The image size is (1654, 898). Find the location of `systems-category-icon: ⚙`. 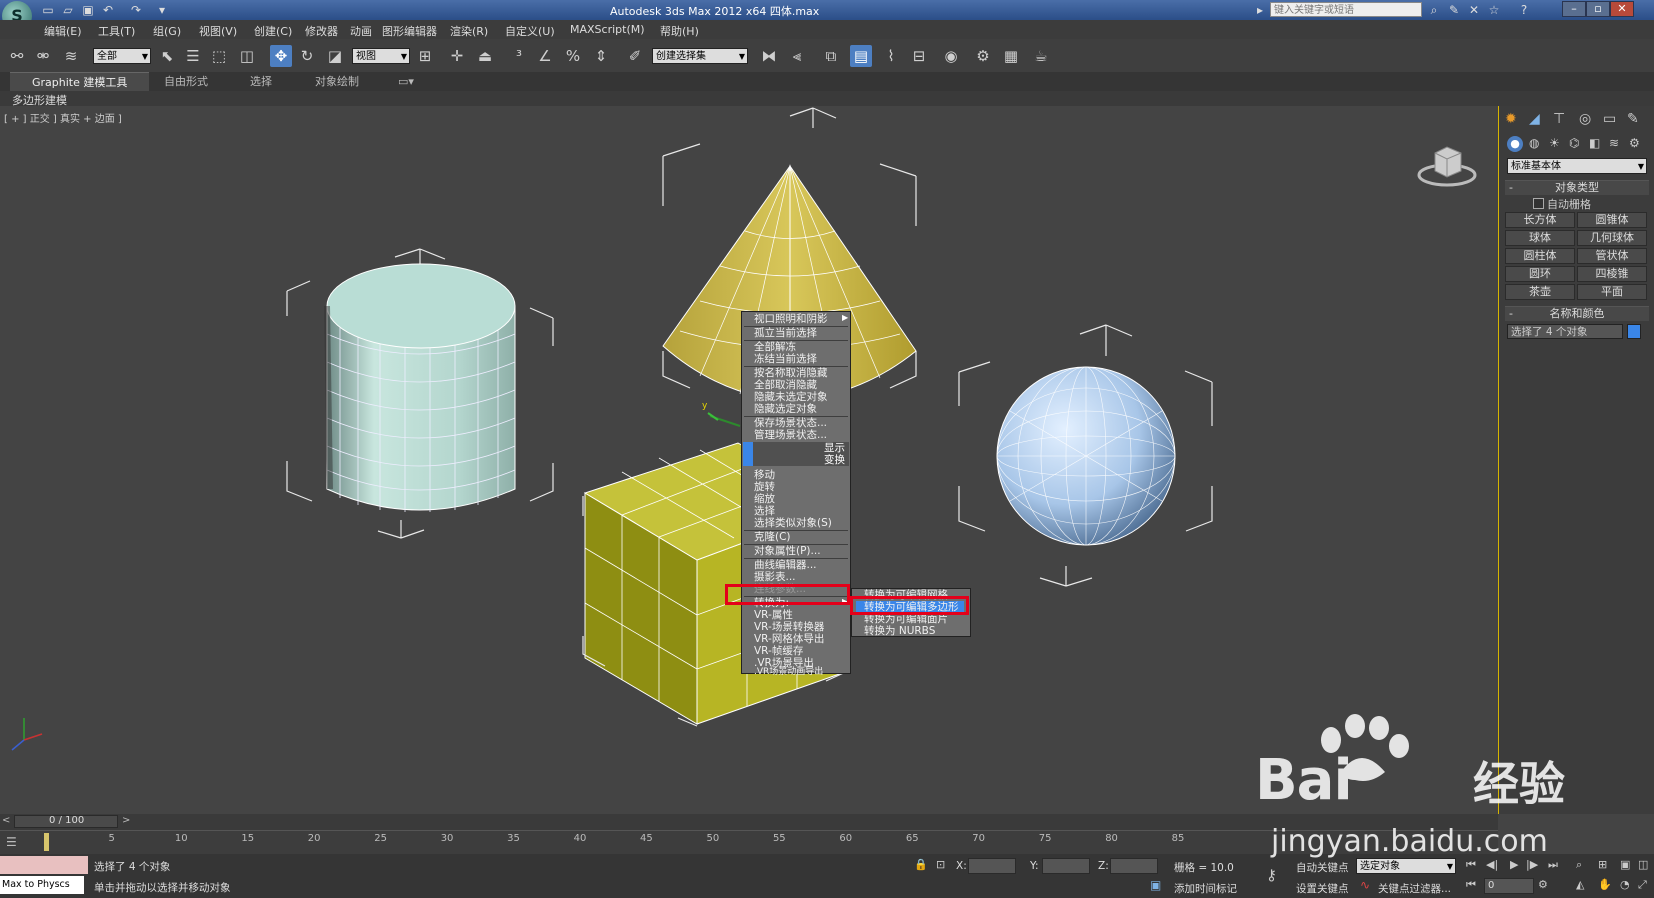

systems-category-icon: ⚙ is located at coordinates (1634, 143).